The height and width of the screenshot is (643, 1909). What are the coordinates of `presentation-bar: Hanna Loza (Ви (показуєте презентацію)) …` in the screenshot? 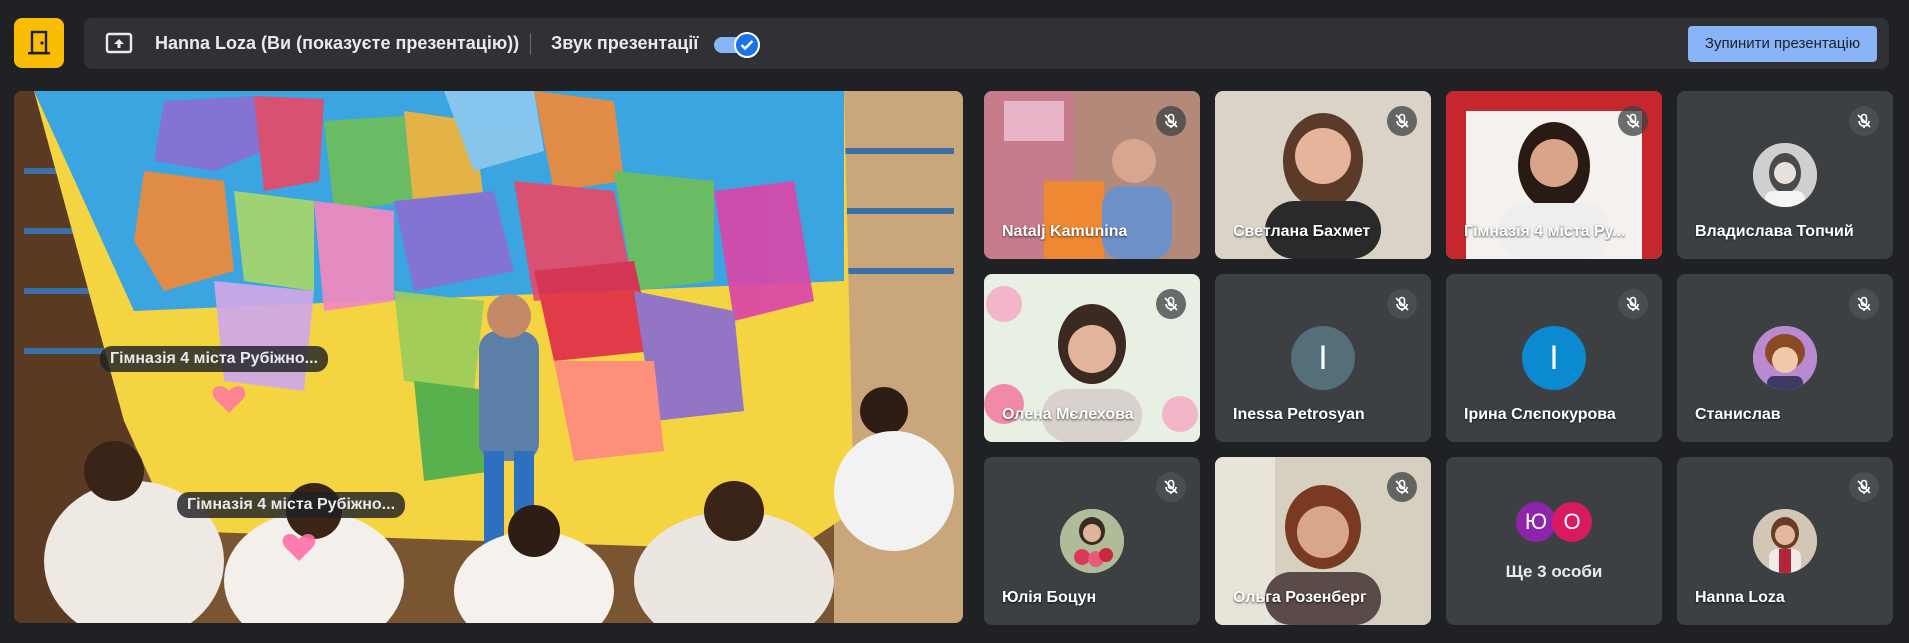 It's located at (986, 43).